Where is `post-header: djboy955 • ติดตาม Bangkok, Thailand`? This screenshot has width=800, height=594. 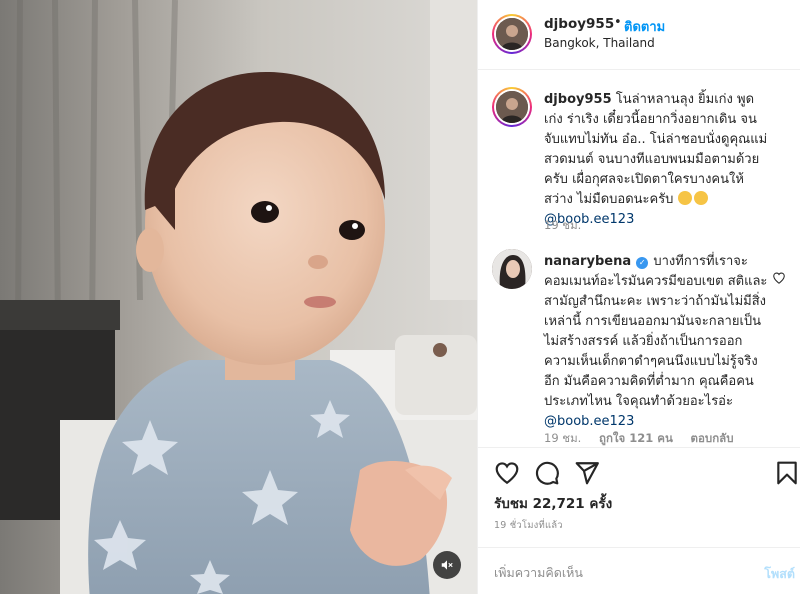 post-header: djboy955 • ติดตาม Bangkok, Thailand is located at coordinates (639, 35).